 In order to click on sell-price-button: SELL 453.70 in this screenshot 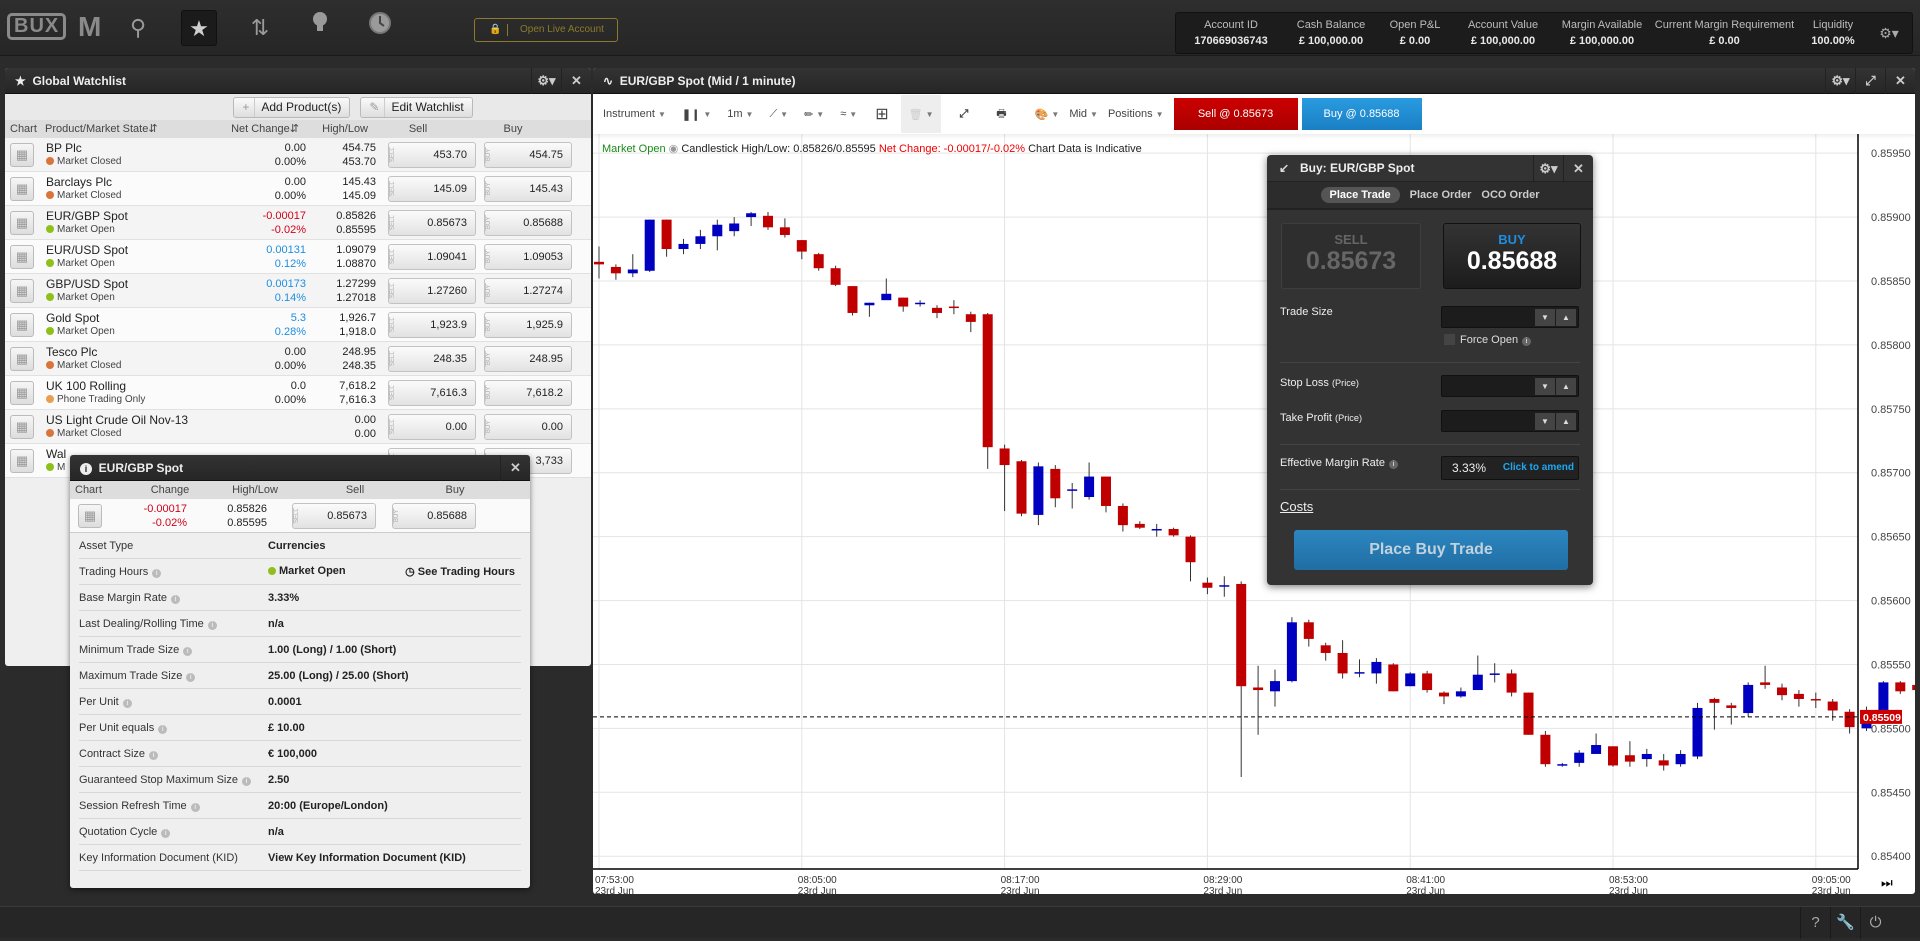, I will do `click(432, 154)`.